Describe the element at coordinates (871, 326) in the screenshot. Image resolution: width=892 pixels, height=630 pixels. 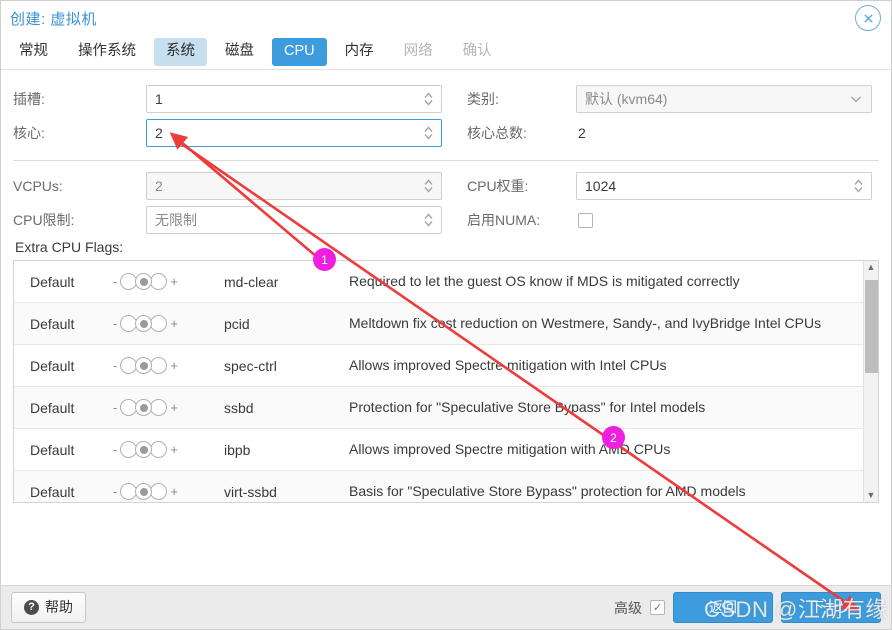
I see `scrollbar-thumb` at that location.